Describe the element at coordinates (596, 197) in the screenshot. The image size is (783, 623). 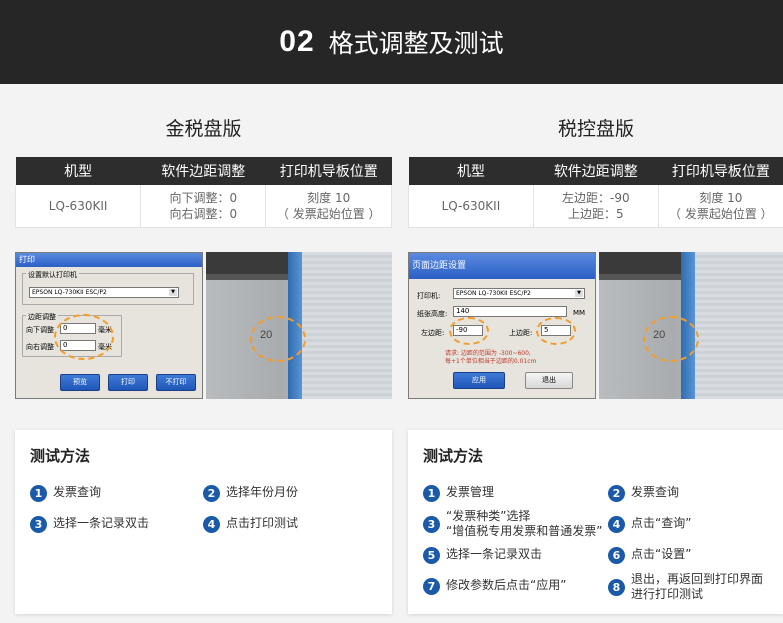
I see `adjust-left: 左边距：-90` at that location.